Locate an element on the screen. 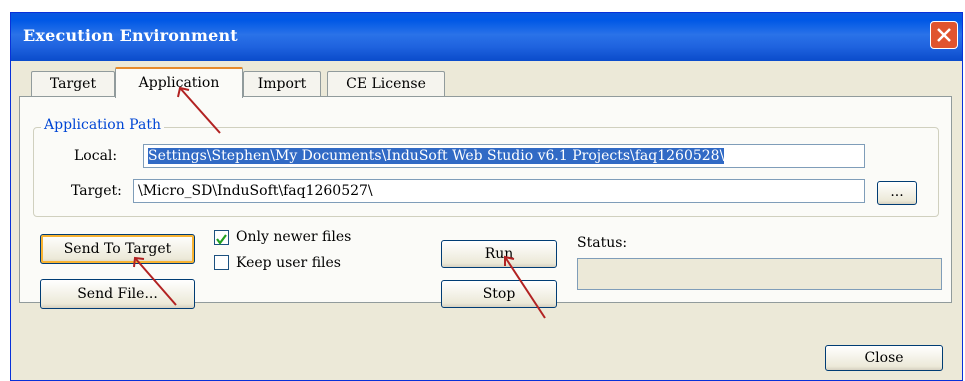 Image resolution: width=965 pixels, height=381 pixels. arrow-send-to-target is located at coordinates (155, 281).